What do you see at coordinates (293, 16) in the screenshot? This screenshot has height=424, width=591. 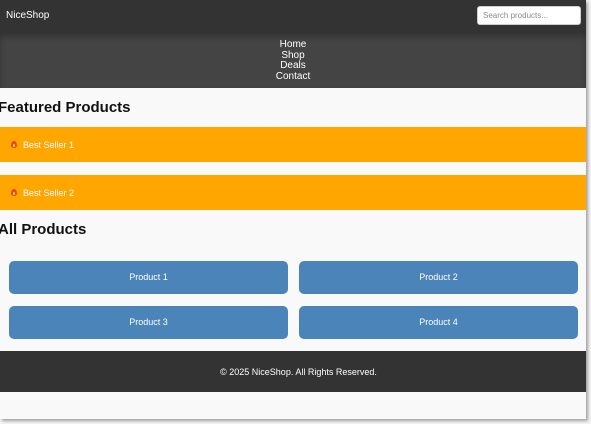 I see `top-bar: NiceShop` at bounding box center [293, 16].